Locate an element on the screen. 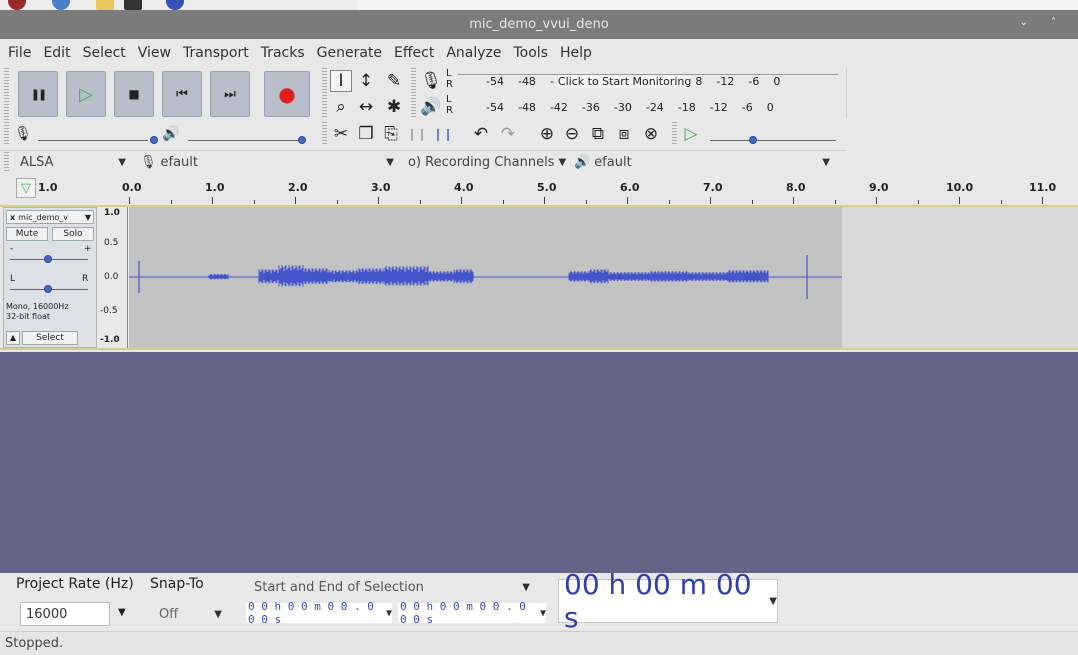  stop-button: ■ is located at coordinates (134, 94).